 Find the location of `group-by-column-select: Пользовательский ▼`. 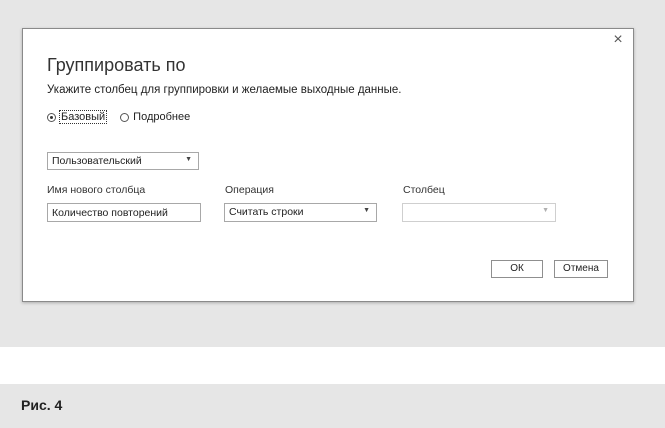

group-by-column-select: Пользовательский ▼ is located at coordinates (123, 161).